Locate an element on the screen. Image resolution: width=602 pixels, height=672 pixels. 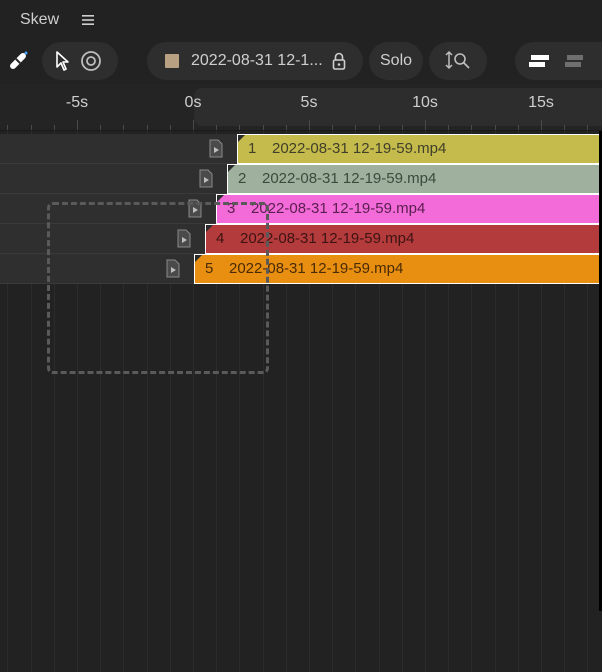
tool-group is located at coordinates (80, 61).